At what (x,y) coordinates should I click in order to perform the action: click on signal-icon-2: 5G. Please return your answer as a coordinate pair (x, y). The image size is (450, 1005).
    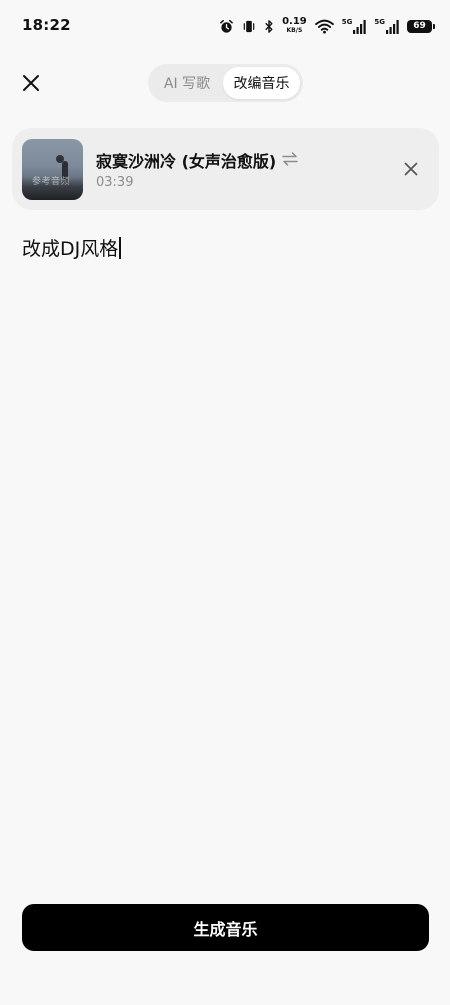
    Looking at the image, I should click on (386, 26).